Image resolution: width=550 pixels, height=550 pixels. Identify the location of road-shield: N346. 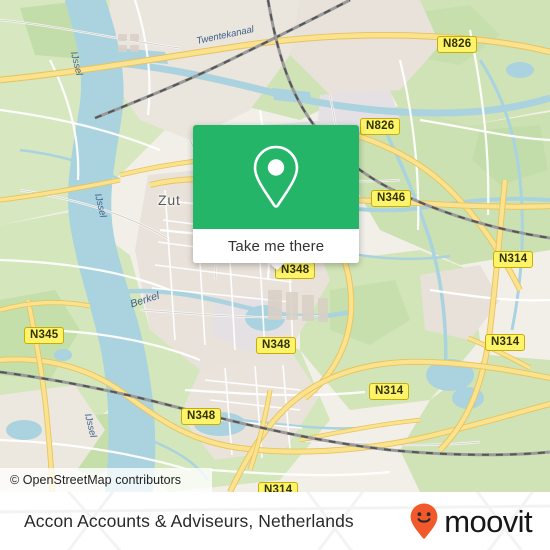
(391, 199).